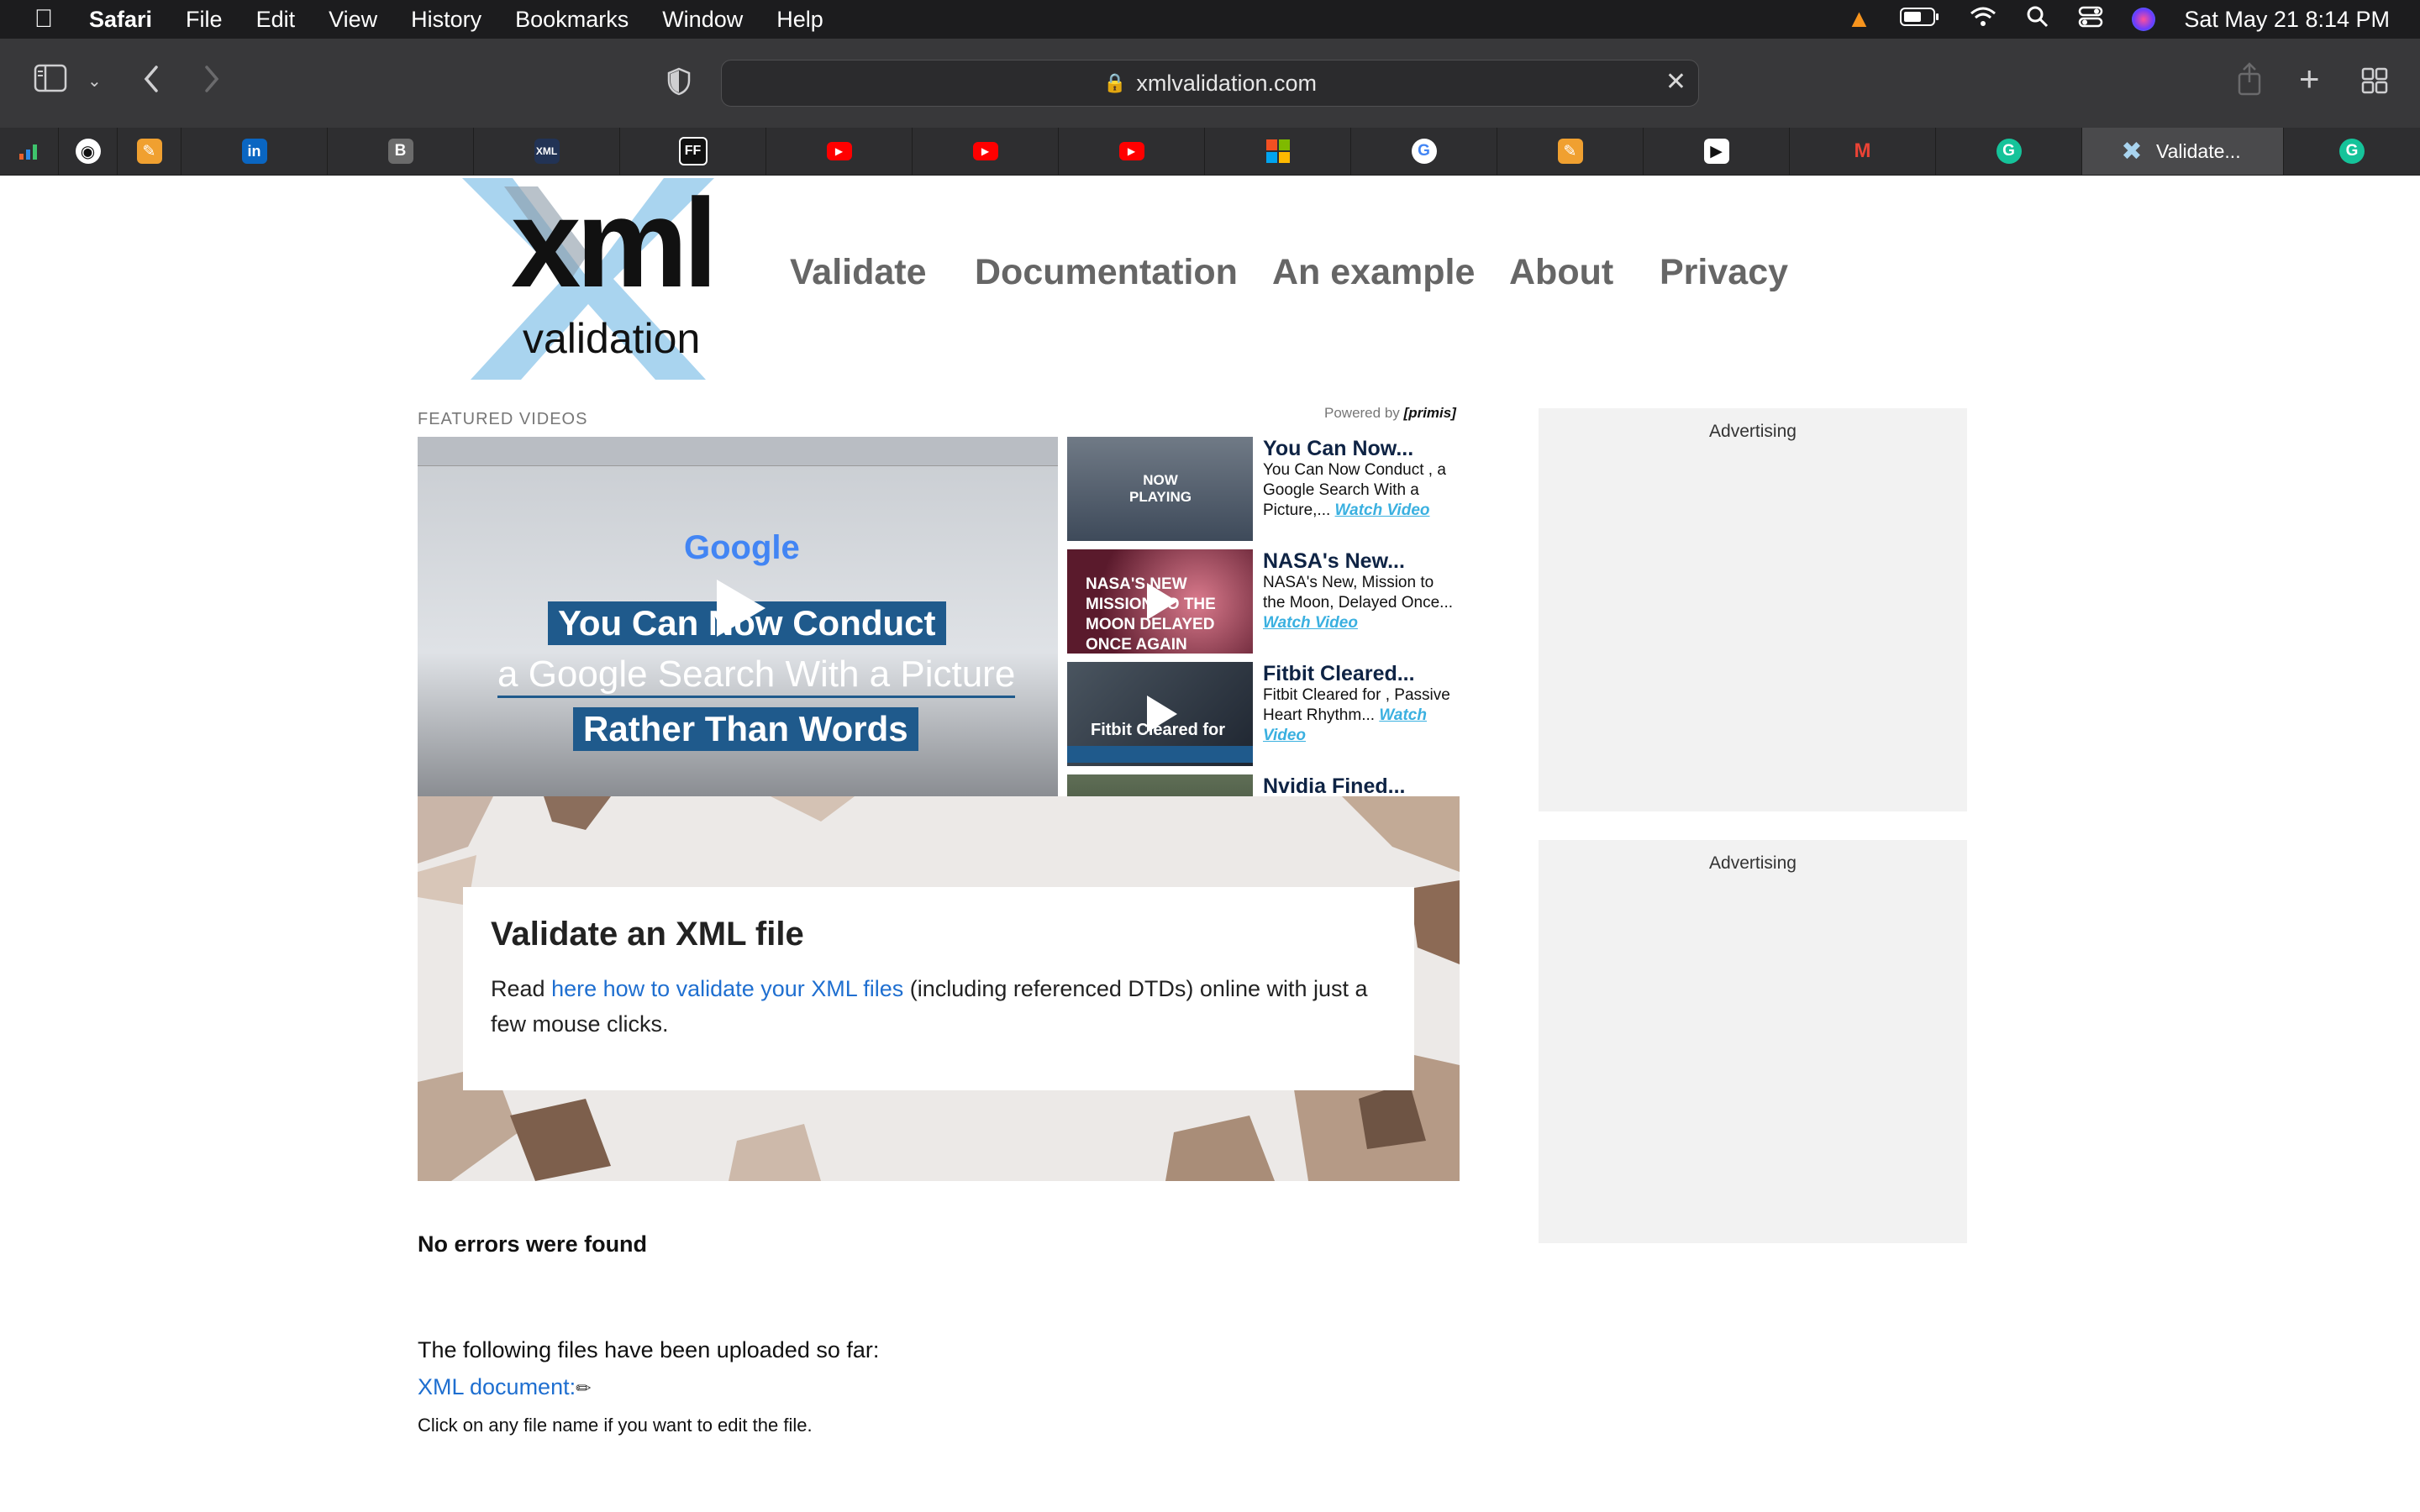 Image resolution: width=2420 pixels, height=1512 pixels. I want to click on tab-13: ✎, so click(1570, 151).